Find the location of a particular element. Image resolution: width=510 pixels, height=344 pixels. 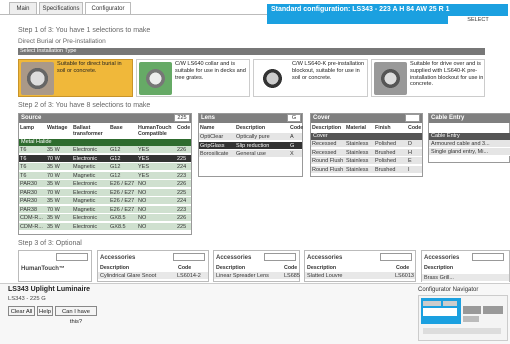

humantouch-filter-input is located at coordinates (72, 257).